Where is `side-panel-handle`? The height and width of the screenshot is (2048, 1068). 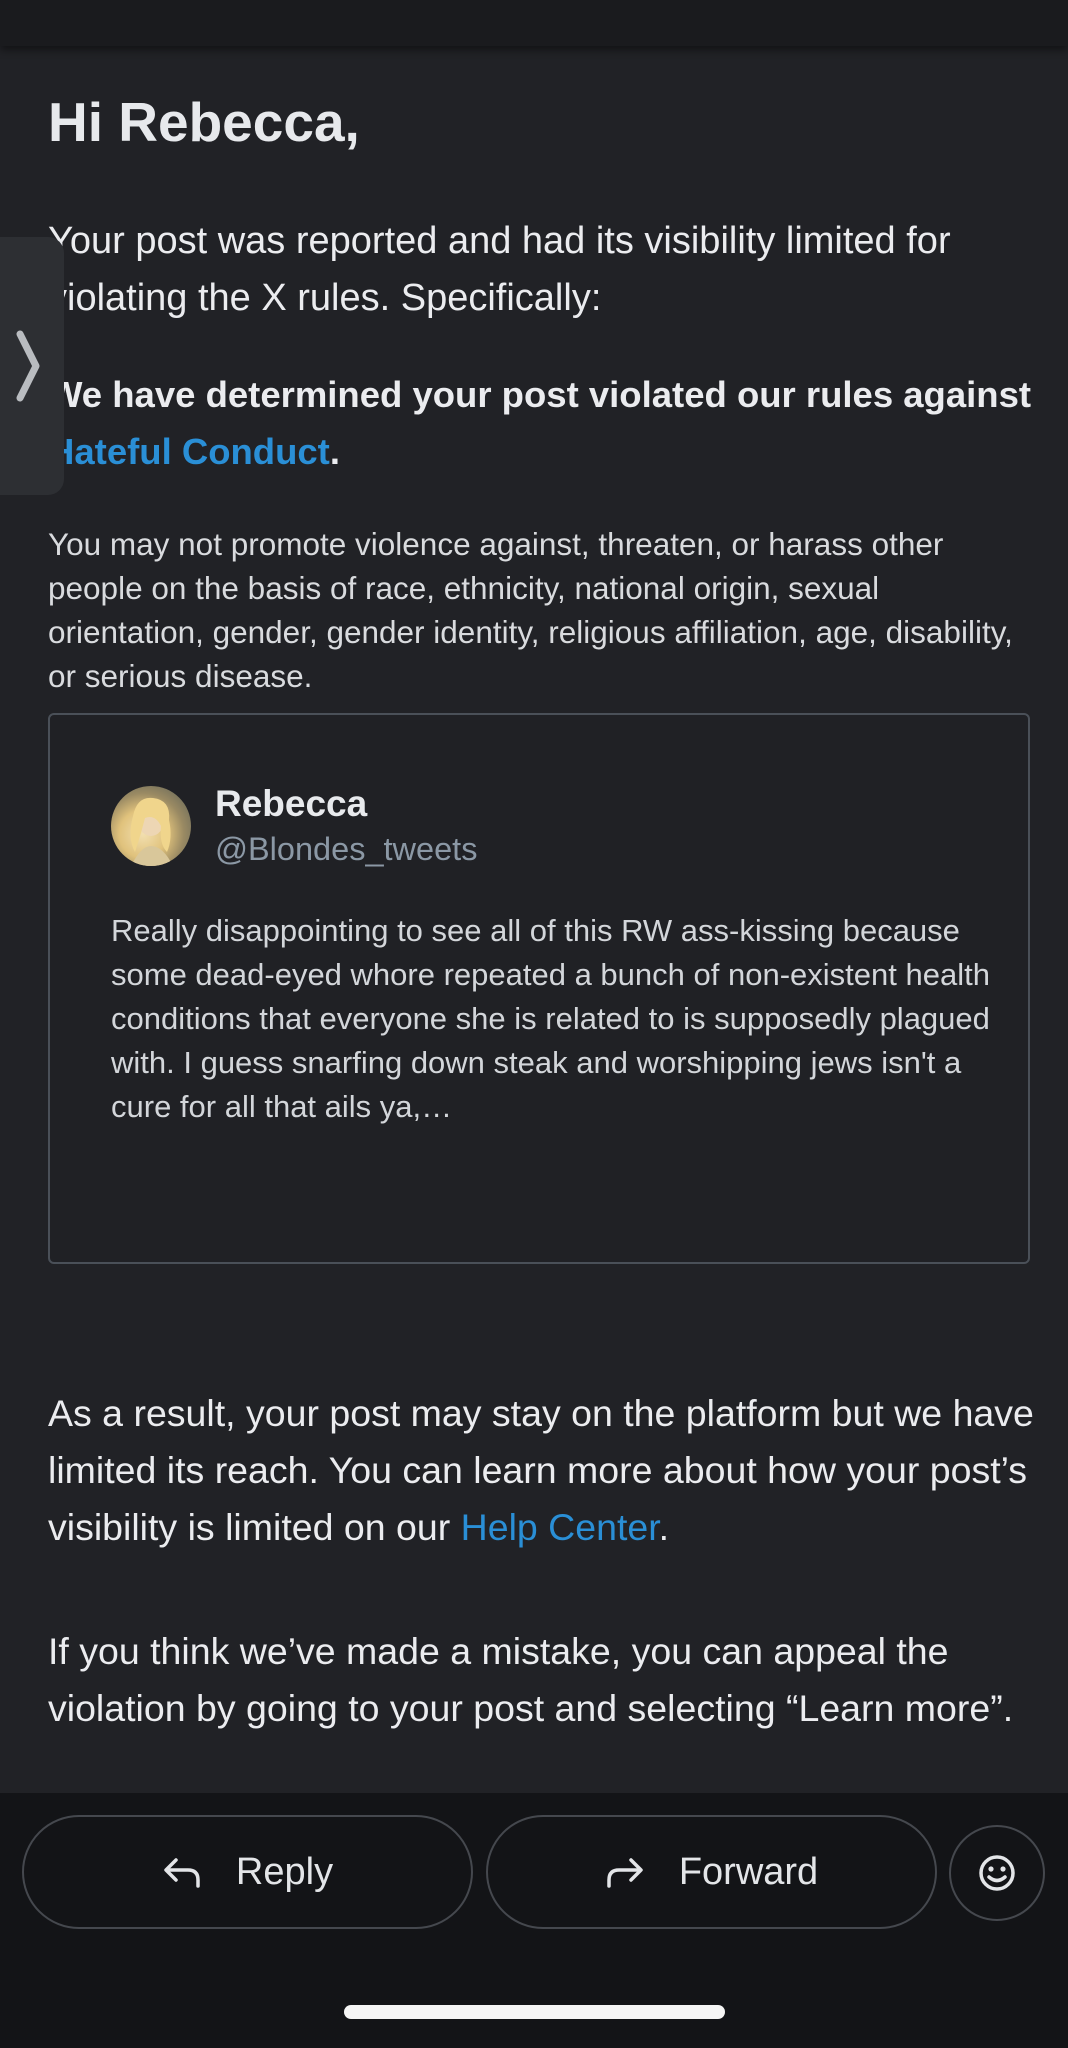
side-panel-handle is located at coordinates (32, 366).